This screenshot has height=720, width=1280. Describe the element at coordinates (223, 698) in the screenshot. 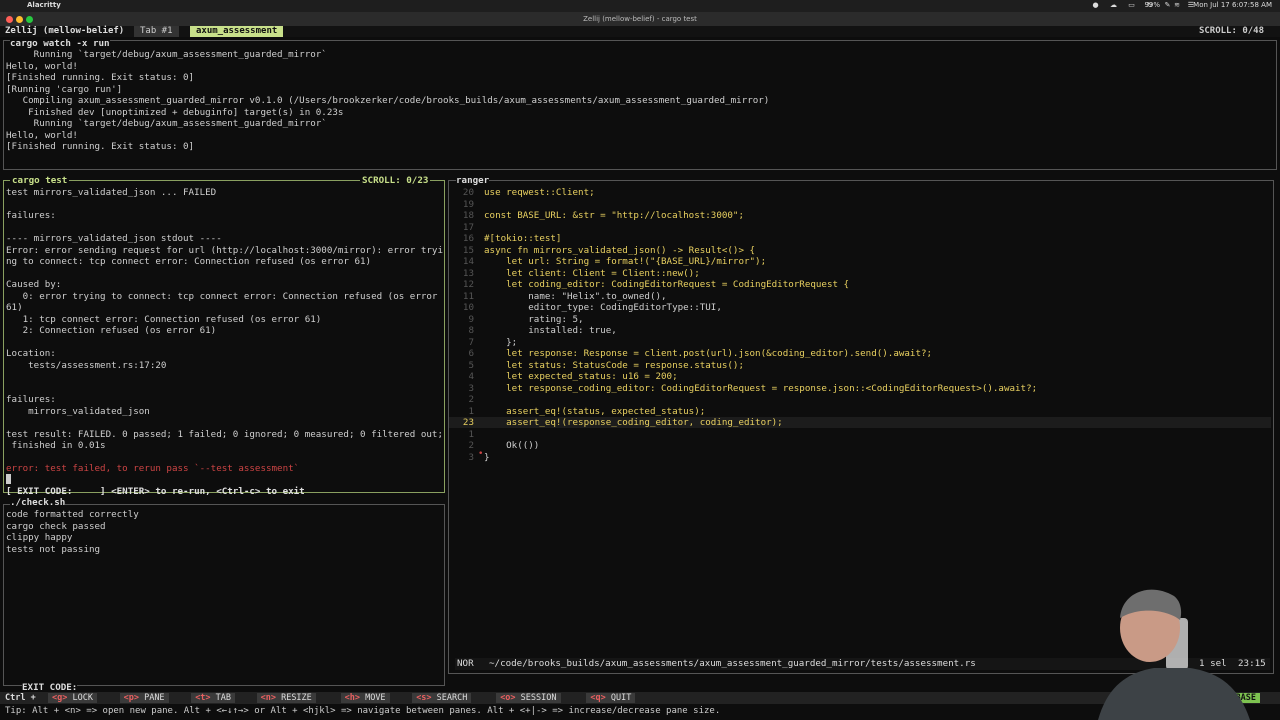

I see `keybinding-label: TAB` at that location.